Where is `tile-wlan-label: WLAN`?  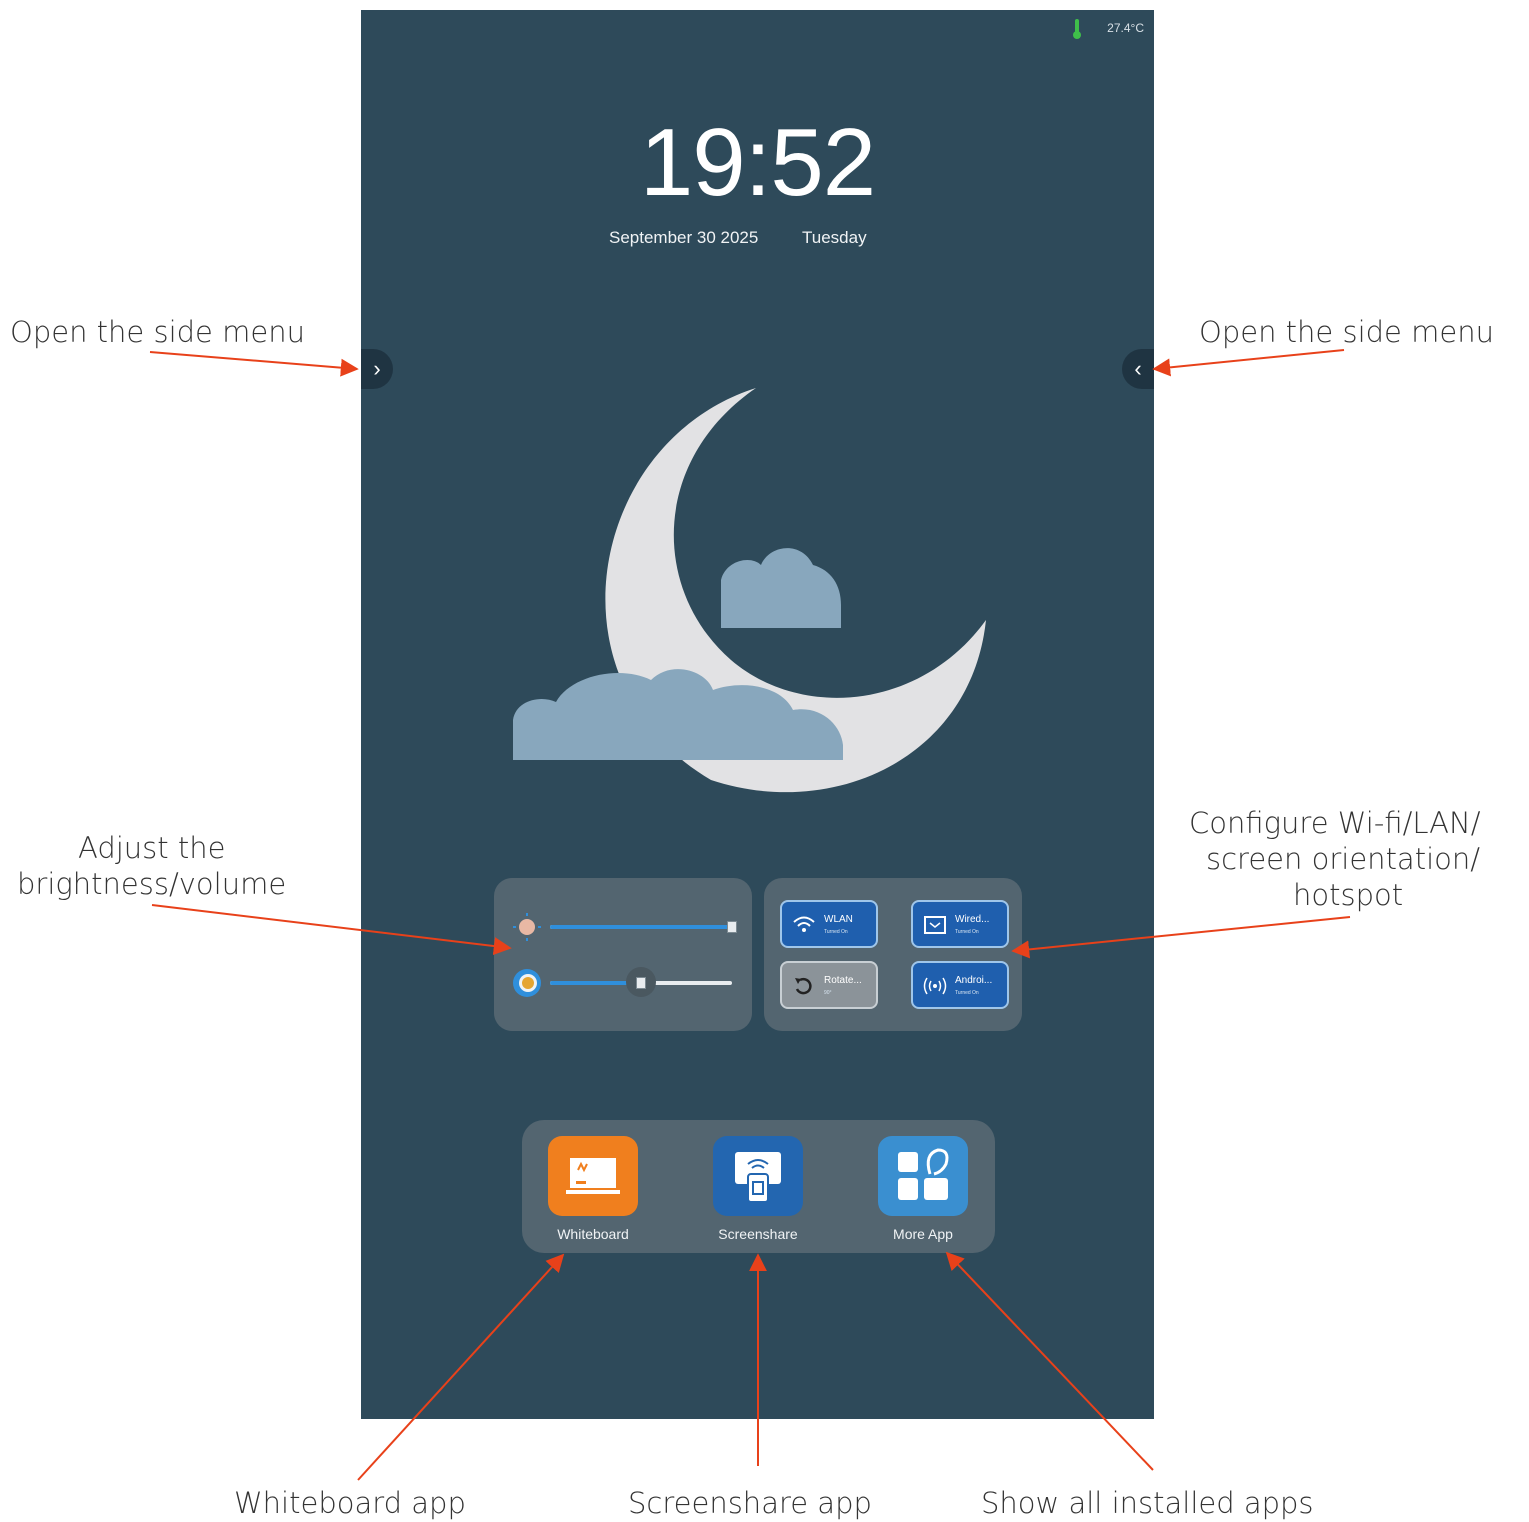 tile-wlan-label: WLAN is located at coordinates (838, 919).